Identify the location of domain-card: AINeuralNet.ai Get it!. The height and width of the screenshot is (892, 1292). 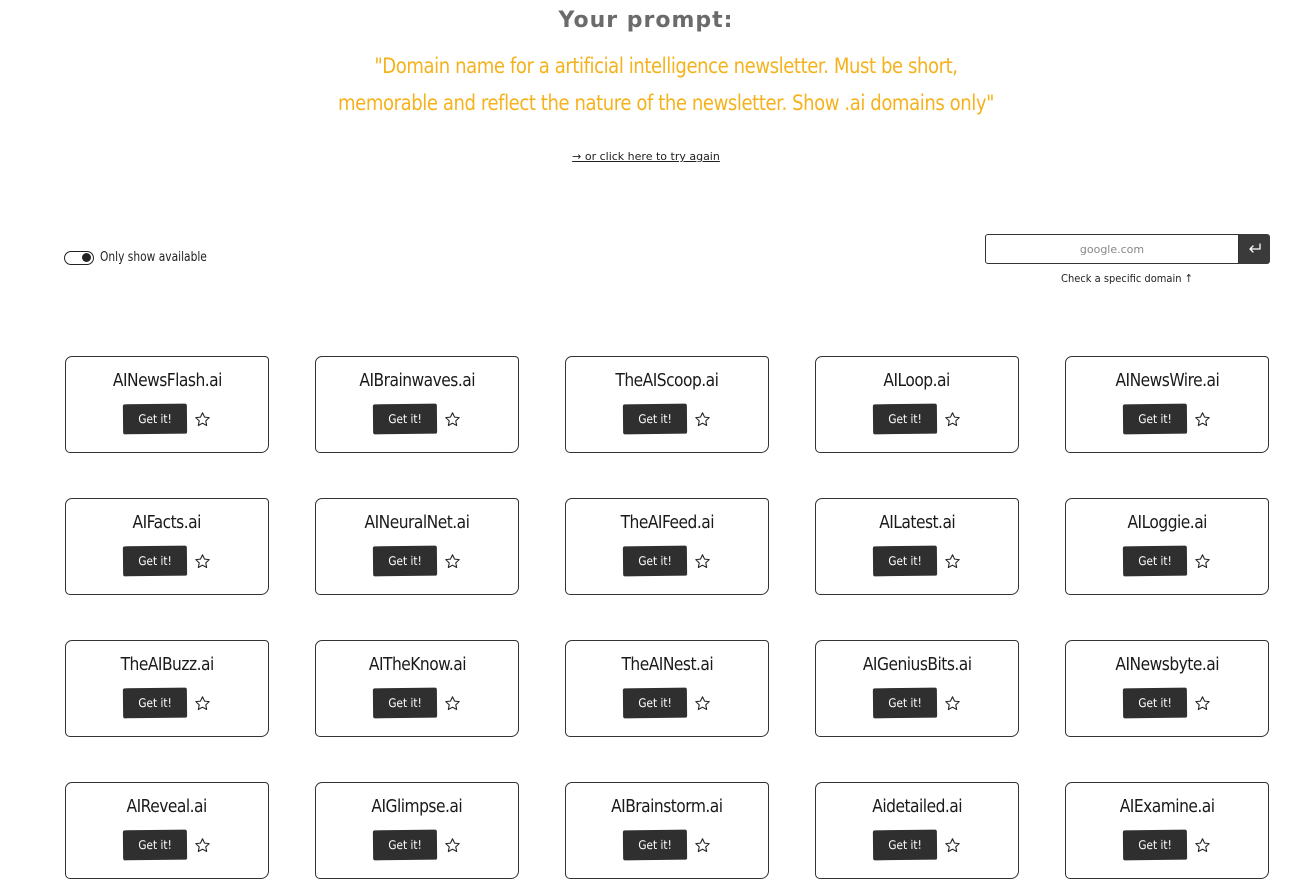
(417, 546).